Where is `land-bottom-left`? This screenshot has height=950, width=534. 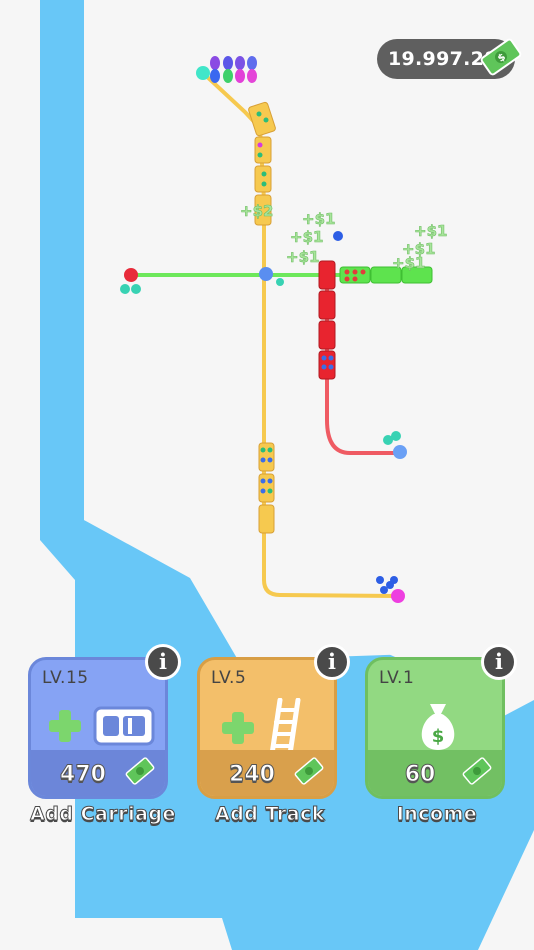
land-bottom-left is located at coordinates (116, 934).